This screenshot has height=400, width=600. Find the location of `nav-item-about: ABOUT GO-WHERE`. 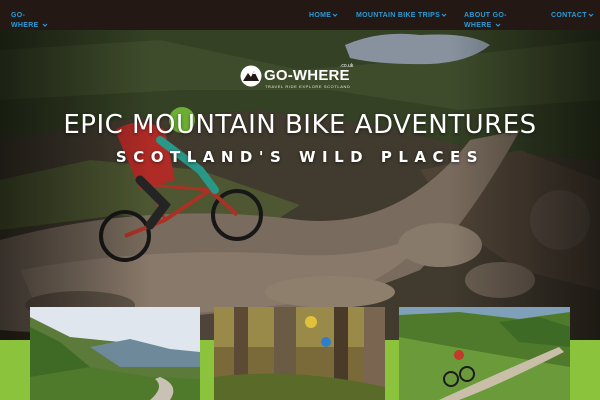

nav-item-about: ABOUT GO-WHERE is located at coordinates (489, 21).